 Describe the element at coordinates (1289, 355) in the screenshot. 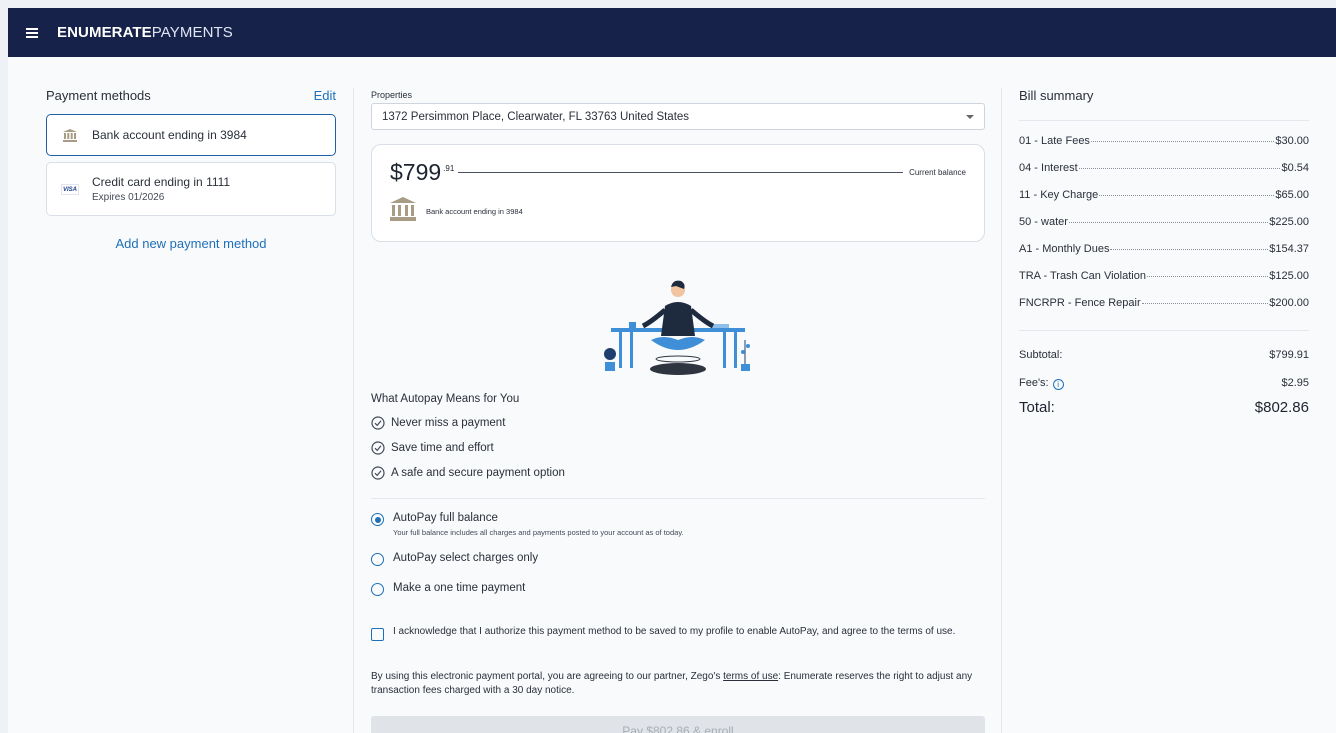

I see `subtotal-amount: $799.91` at that location.